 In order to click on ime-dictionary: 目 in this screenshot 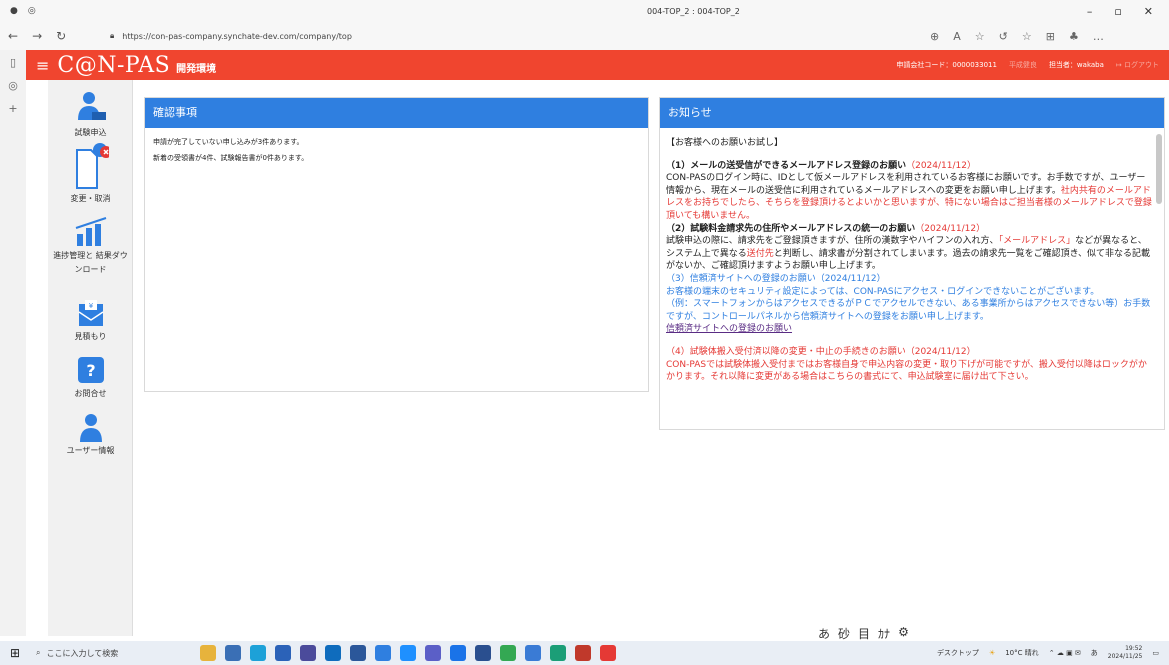, I will do `click(864, 633)`.